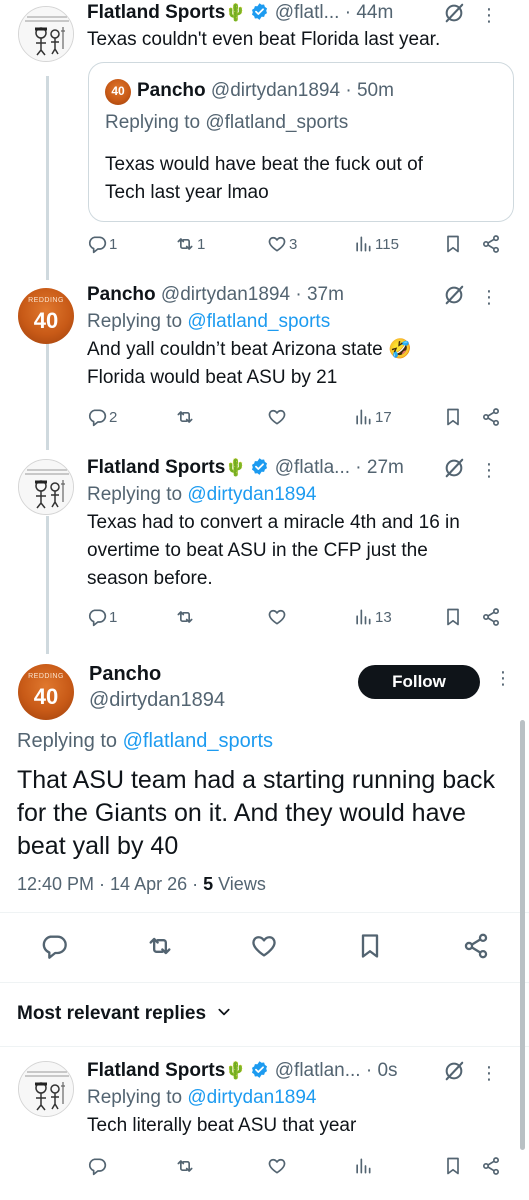 This screenshot has height=1200, width=529. I want to click on views-button: 115, so click(376, 244).